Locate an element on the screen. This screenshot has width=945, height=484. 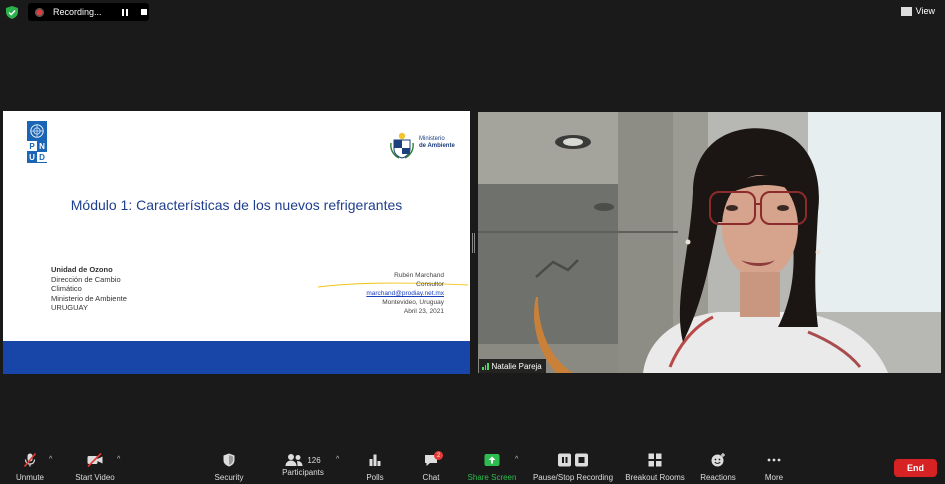
participants-button: 126 Participants is located at coordinates (303, 464).